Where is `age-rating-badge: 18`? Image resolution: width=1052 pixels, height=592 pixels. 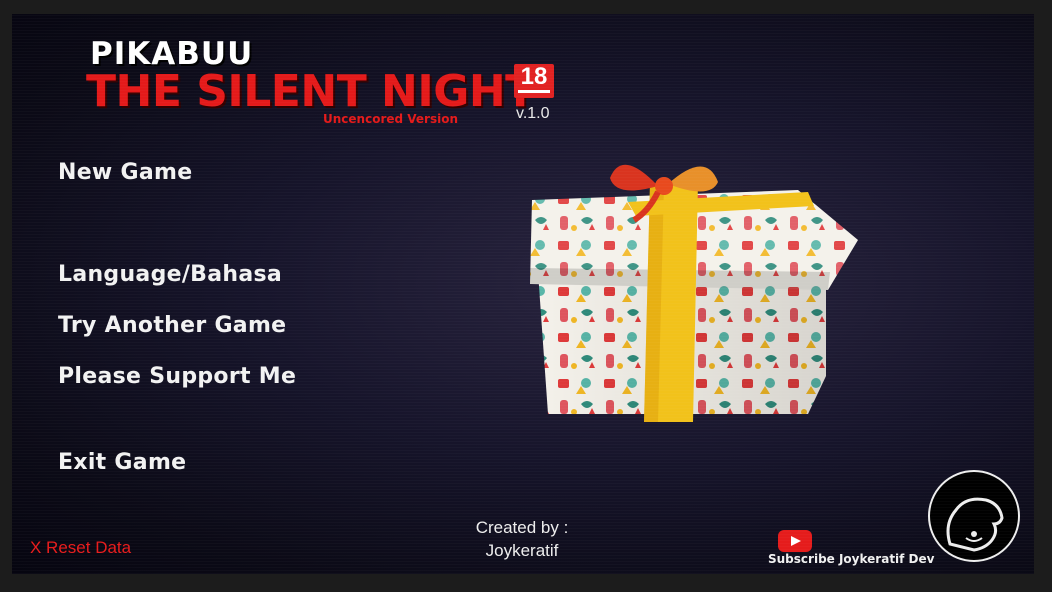 age-rating-badge: 18 is located at coordinates (534, 81).